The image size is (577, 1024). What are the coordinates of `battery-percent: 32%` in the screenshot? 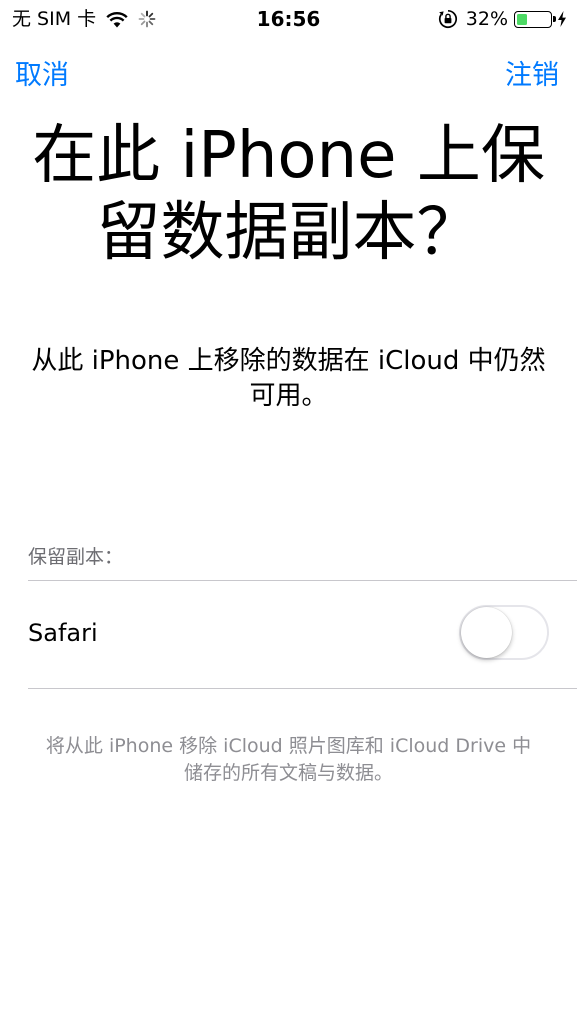 It's located at (486, 19).